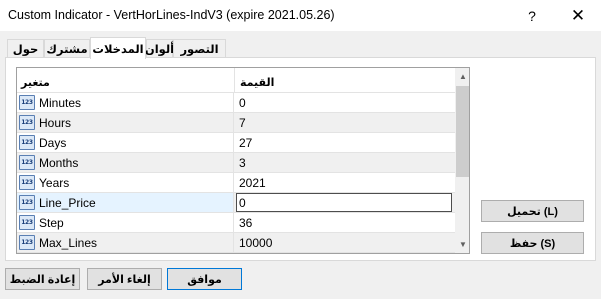 The image size is (601, 299). I want to click on variable-column-header: متغير, so click(35, 82).